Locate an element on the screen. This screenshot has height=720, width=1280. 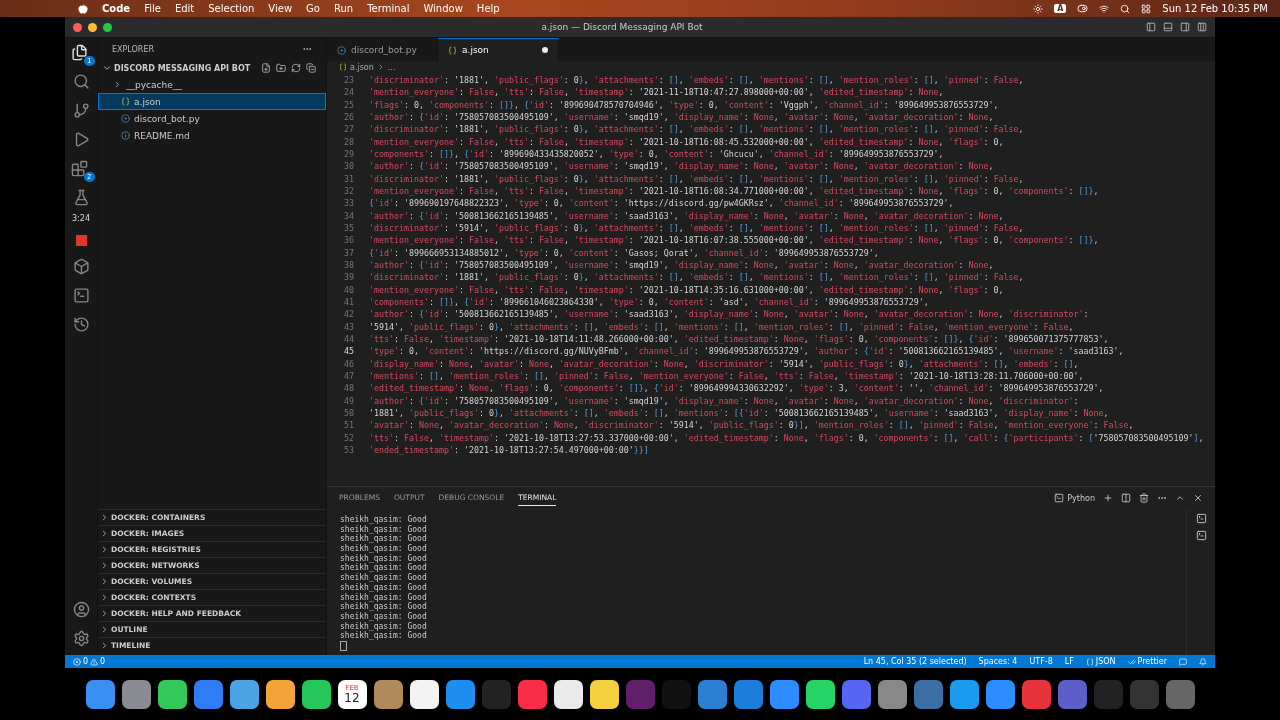
terminal-shell-button: Python is located at coordinates (1074, 498).